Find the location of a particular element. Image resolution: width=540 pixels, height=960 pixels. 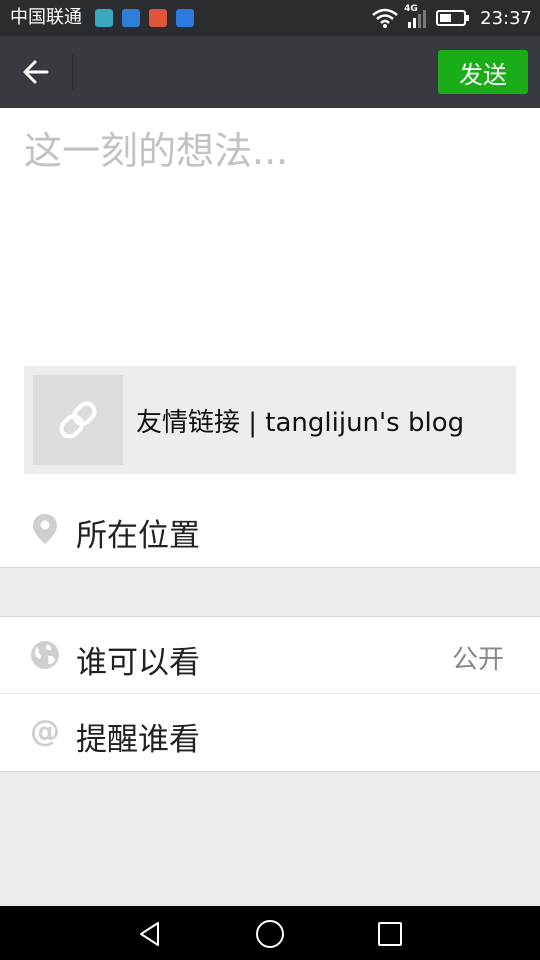

system-back-button is located at coordinates (150, 934).